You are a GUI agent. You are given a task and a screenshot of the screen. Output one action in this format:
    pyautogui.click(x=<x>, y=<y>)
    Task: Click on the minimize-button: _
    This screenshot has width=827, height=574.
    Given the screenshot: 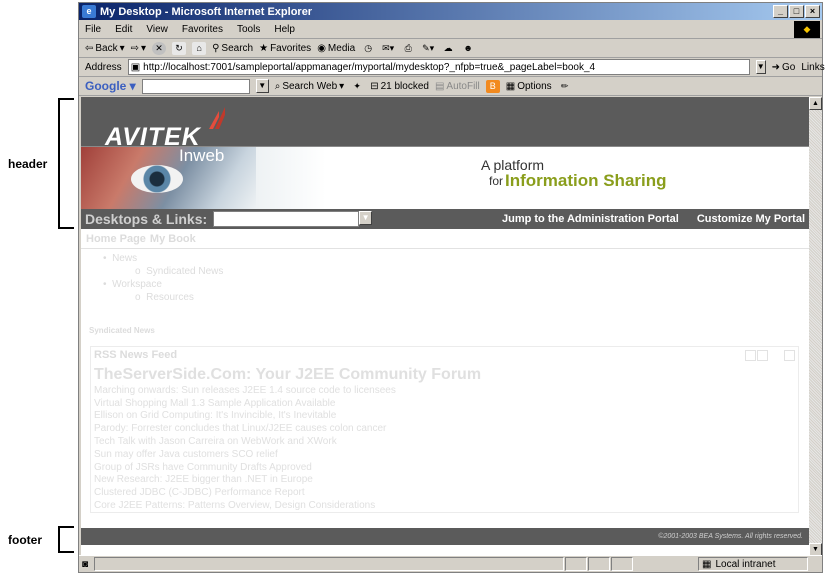 What is the action you would take?
    pyautogui.click(x=780, y=11)
    